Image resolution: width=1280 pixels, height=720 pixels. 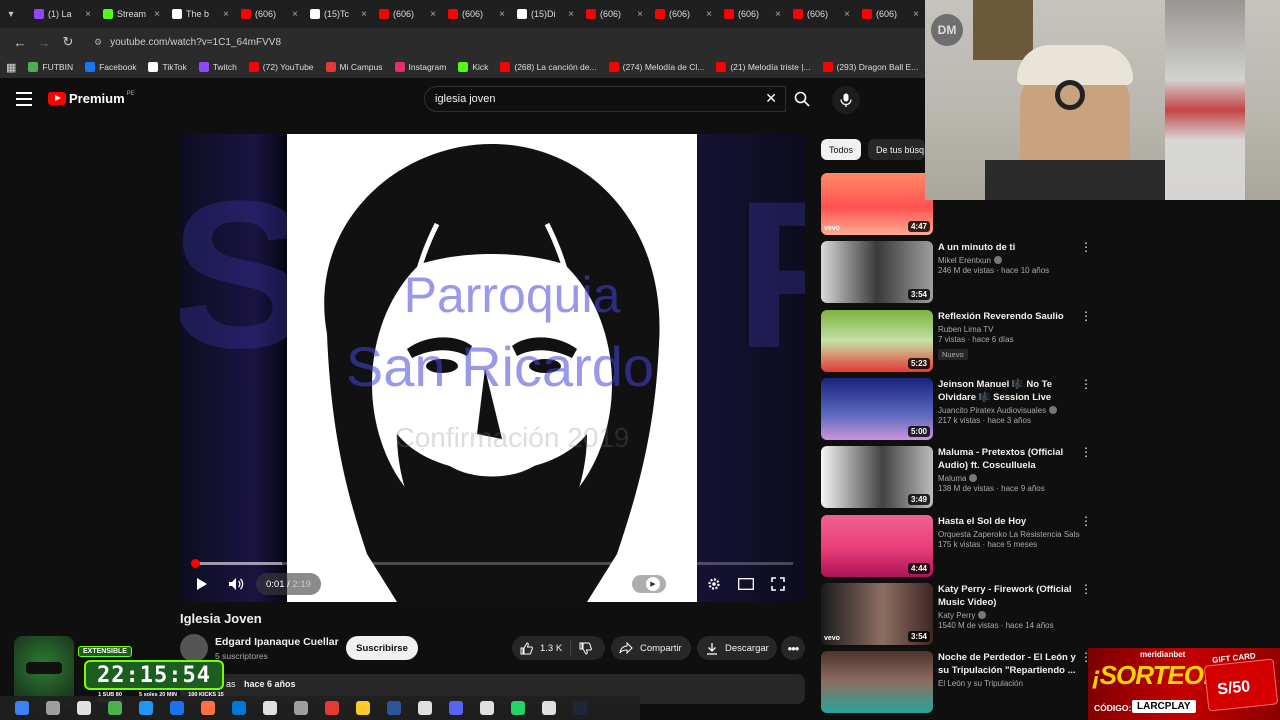 I want to click on video-thumbnail: 5:00, so click(x=877, y=409).